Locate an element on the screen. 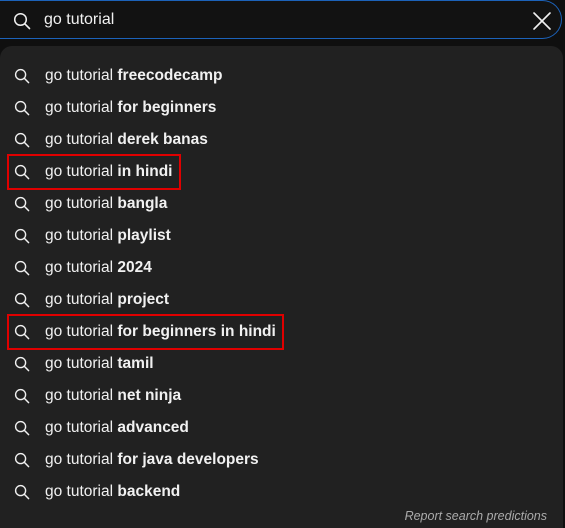 This screenshot has width=565, height=528. suggestion-text: go tutorial for beginners in hindi is located at coordinates (160, 332).